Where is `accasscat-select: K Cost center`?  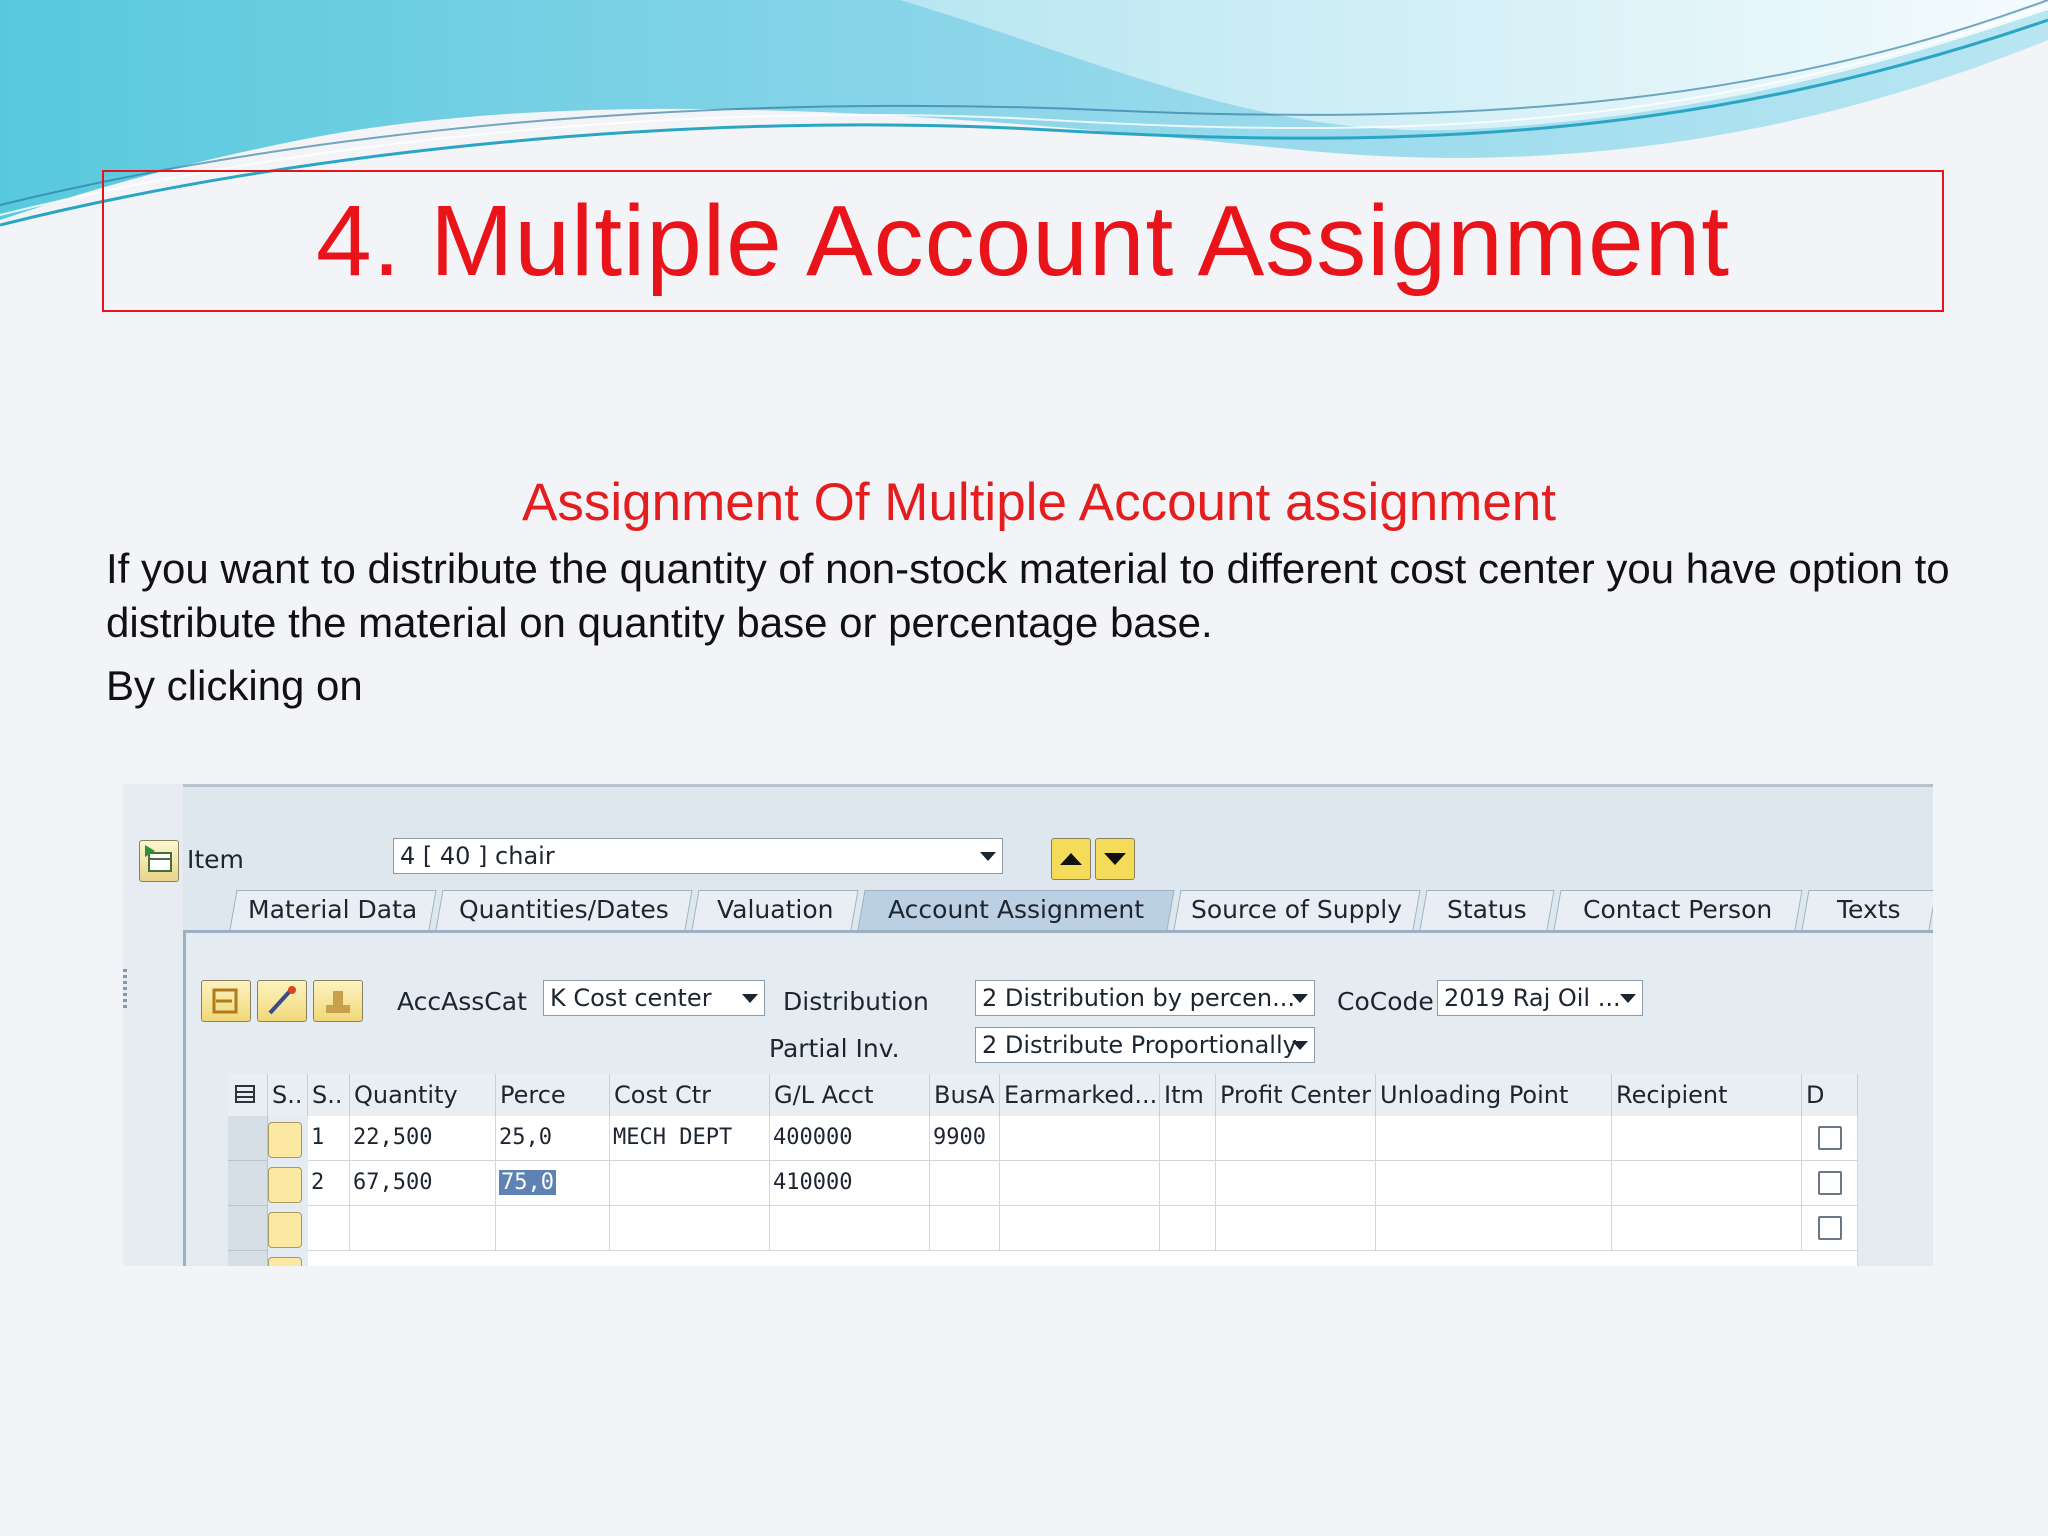
accasscat-select: K Cost center is located at coordinates (654, 998).